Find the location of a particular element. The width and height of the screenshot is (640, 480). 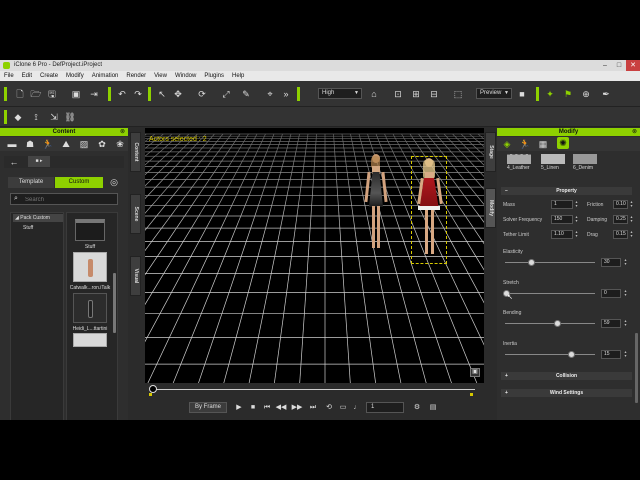

bending-slider-track is located at coordinates (550, 323).